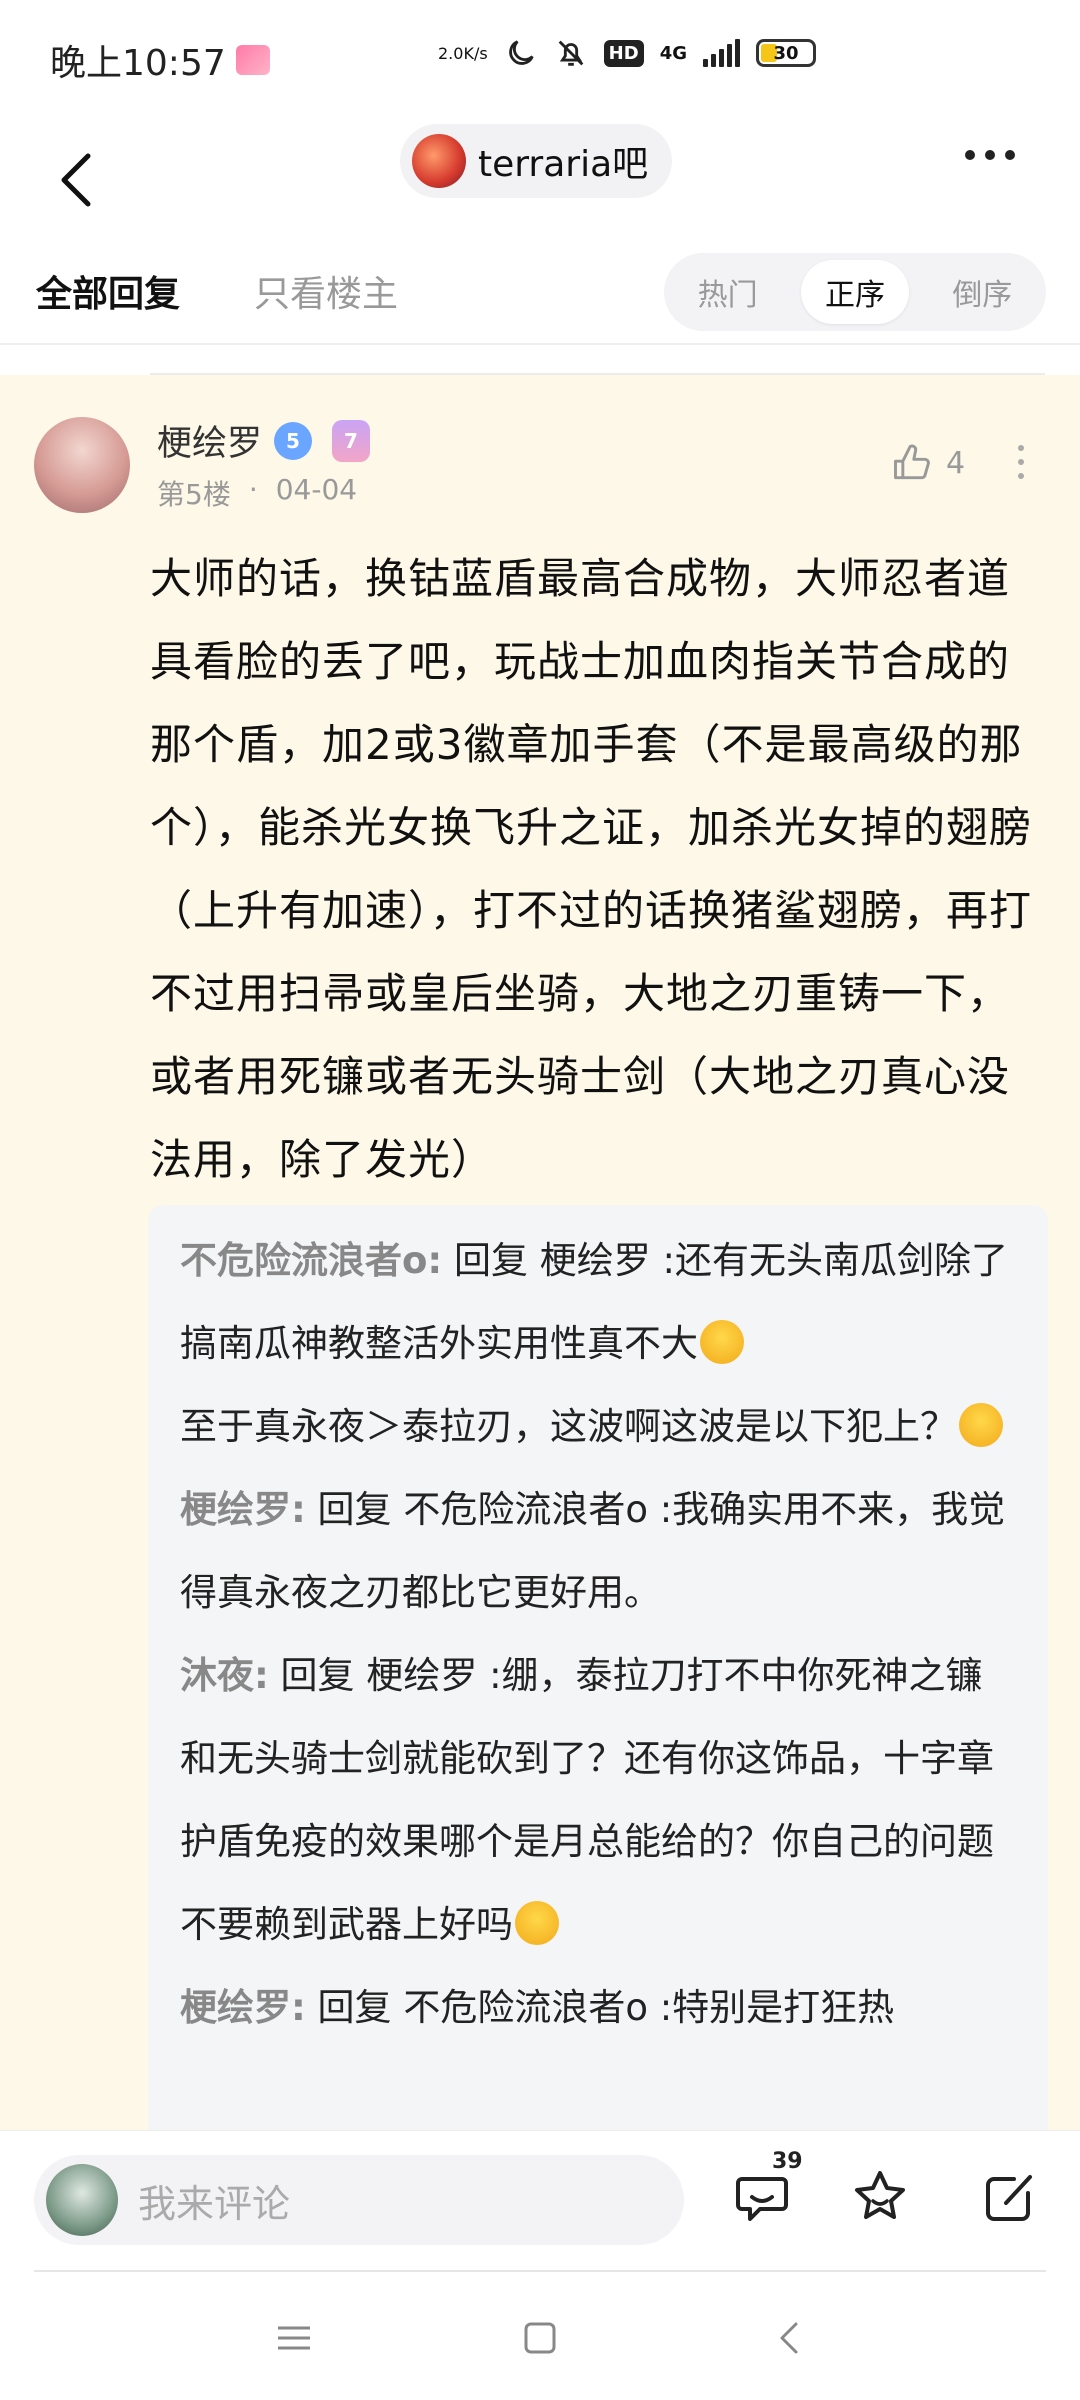 Image resolution: width=1080 pixels, height=2400 pixels. I want to click on forum-chip: terraria吧, so click(536, 161).